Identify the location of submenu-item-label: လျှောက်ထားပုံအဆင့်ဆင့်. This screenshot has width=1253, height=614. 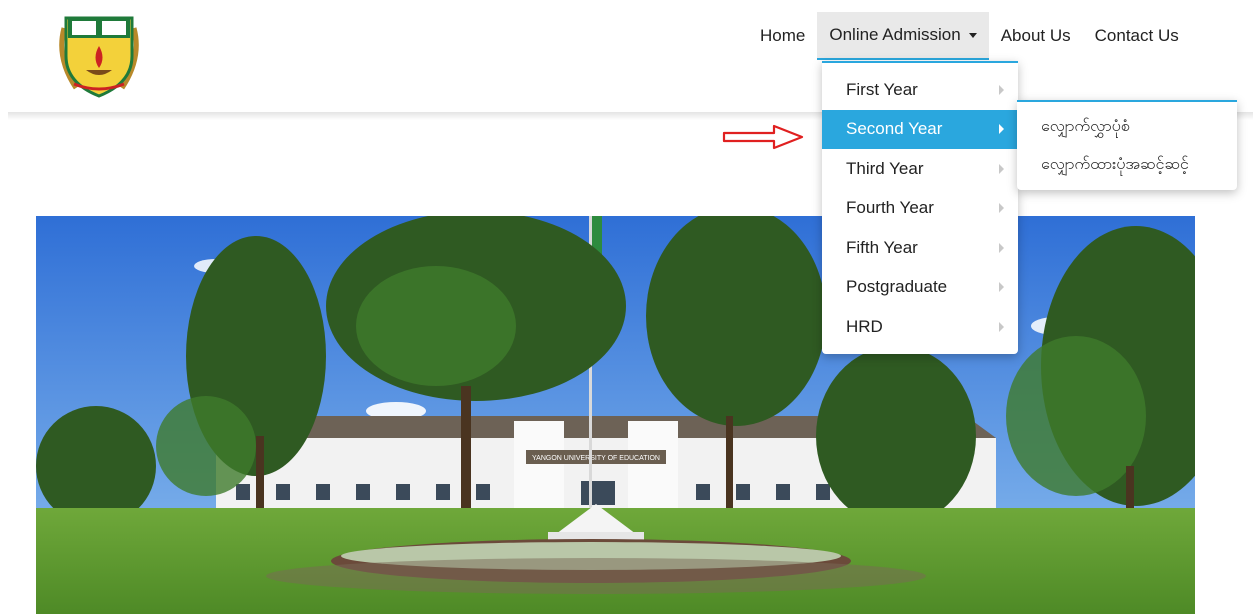
(1115, 164).